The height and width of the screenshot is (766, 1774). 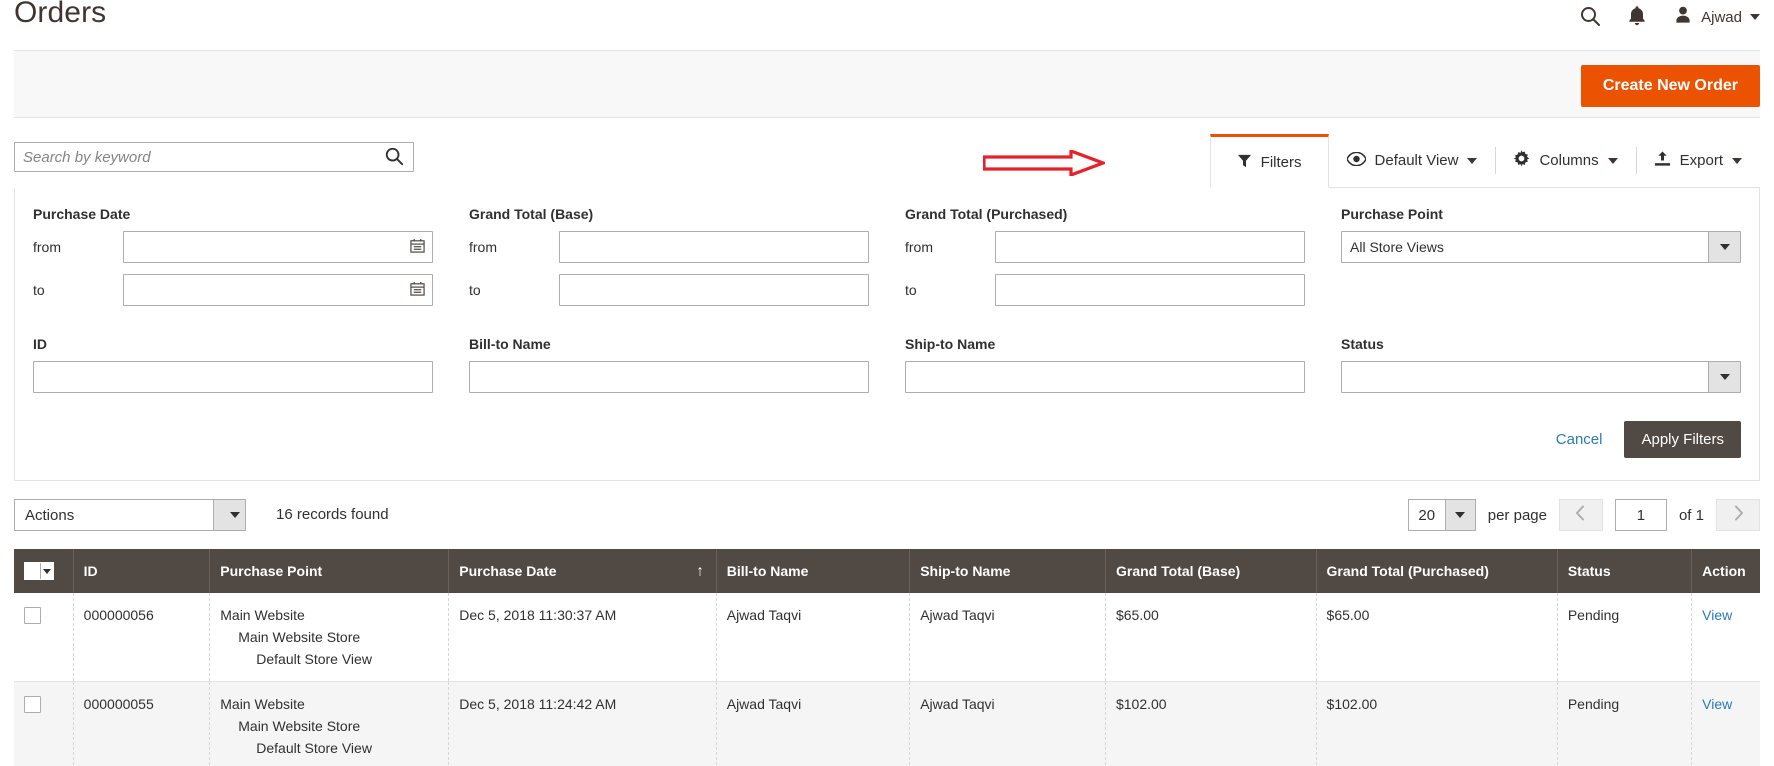 I want to click on purchase-date-to-input, so click(x=278, y=290).